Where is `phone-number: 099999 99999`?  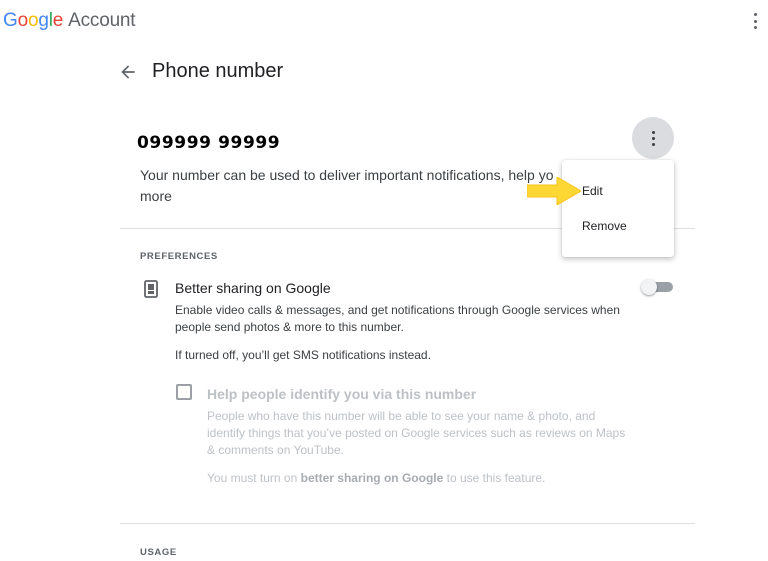
phone-number: 099999 99999 is located at coordinates (209, 143).